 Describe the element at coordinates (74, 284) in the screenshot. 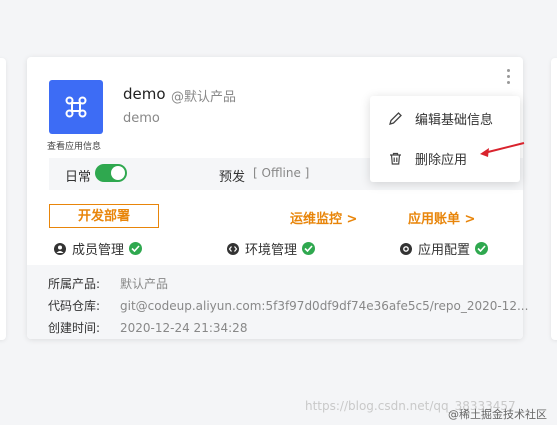

I see `detail-label: 所属产品:` at that location.